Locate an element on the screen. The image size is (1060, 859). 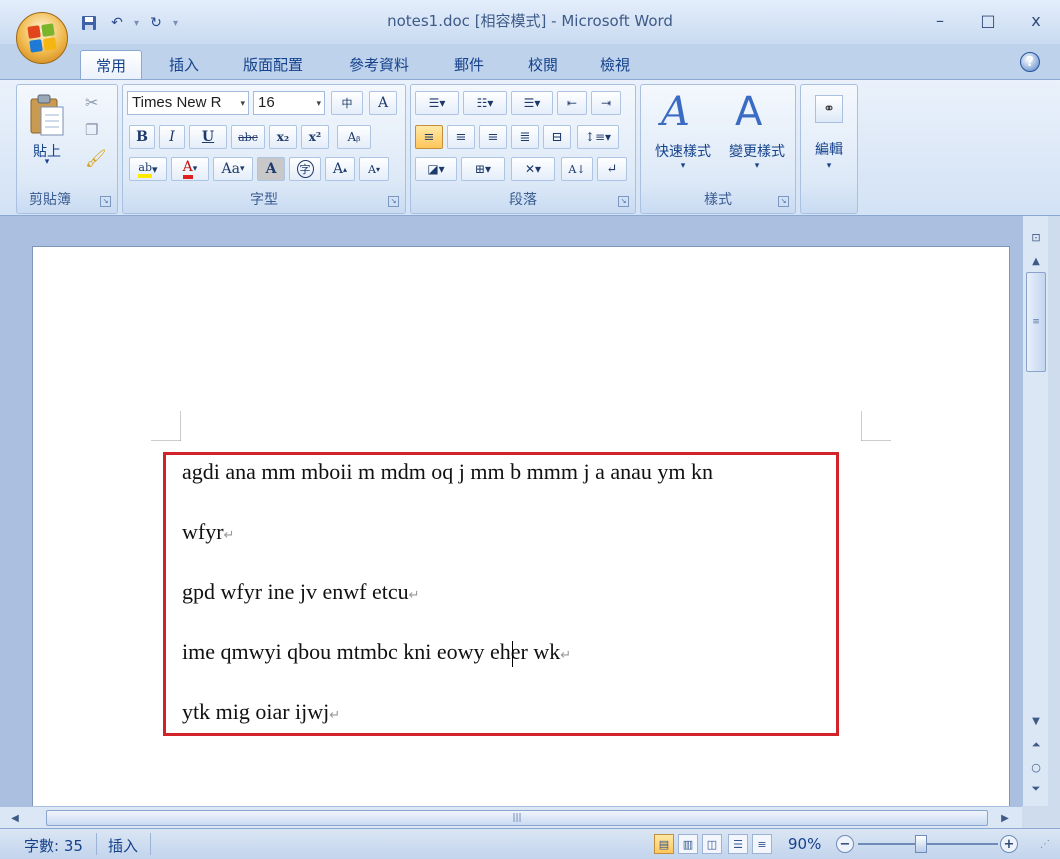
full-screen-reading-view-icon: ▥ is located at coordinates (688, 844).